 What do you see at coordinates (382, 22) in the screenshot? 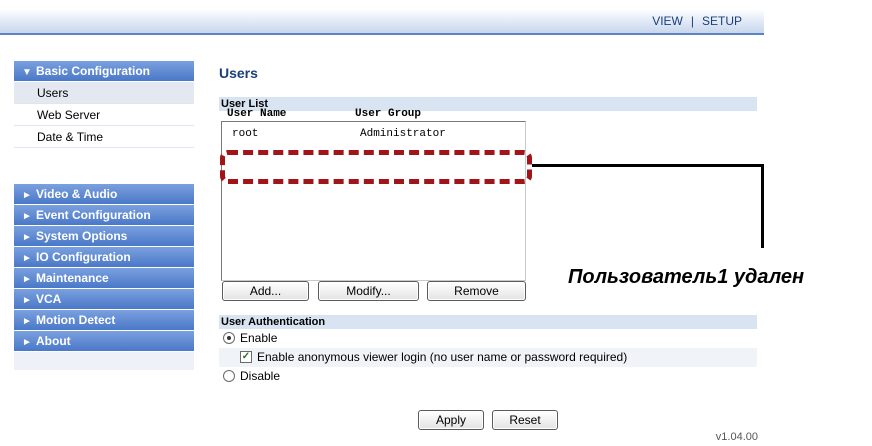
I see `top-bar: VIEW | SETUP` at bounding box center [382, 22].